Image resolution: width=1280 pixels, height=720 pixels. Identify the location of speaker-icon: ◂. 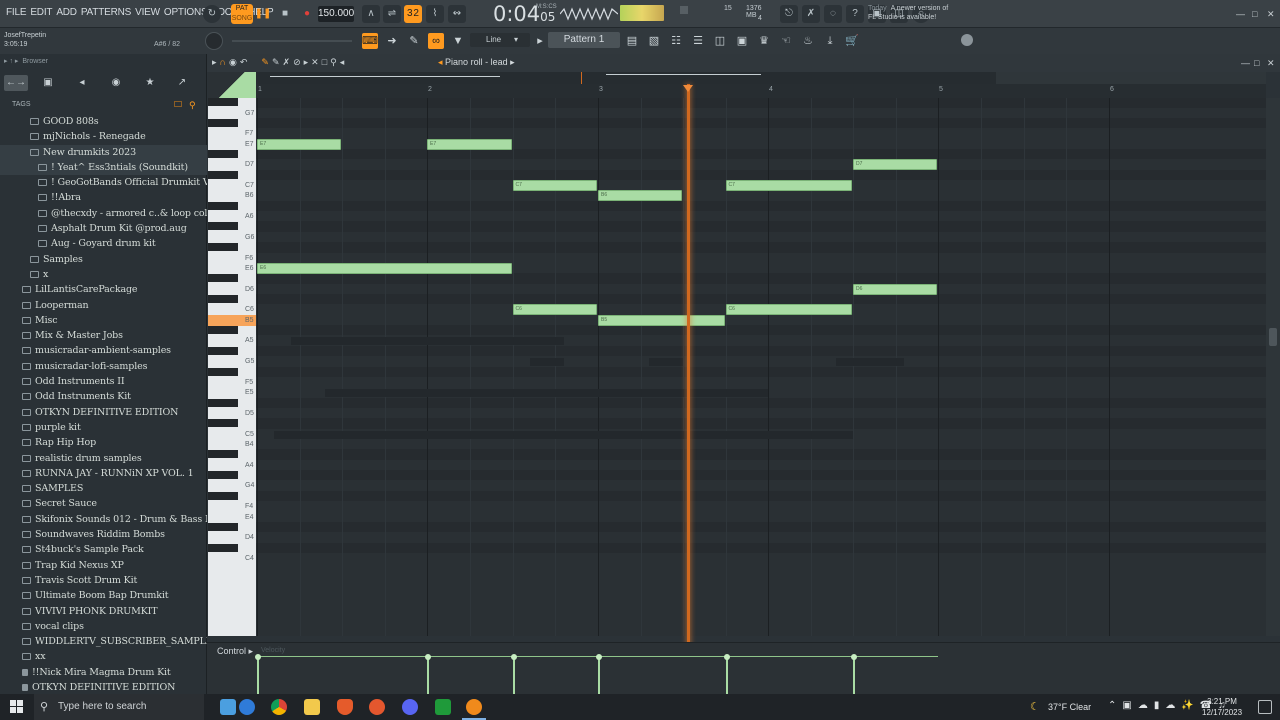
(82, 83).